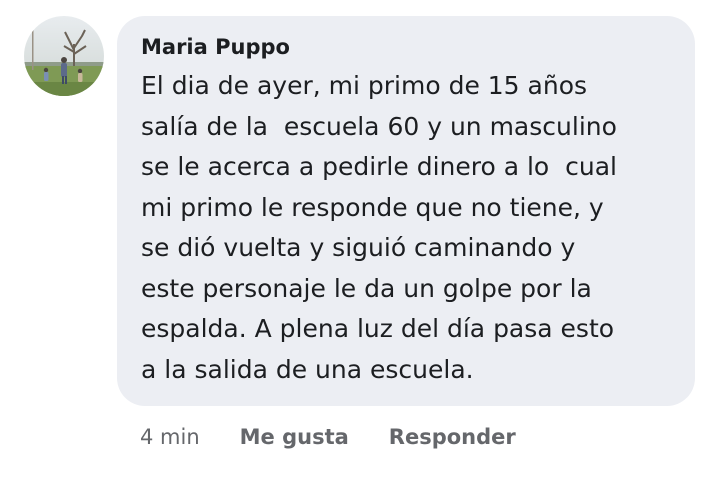 This screenshot has height=485, width=720. I want to click on comment-text-line: este personaje le da un golpe por la, so click(366, 288).